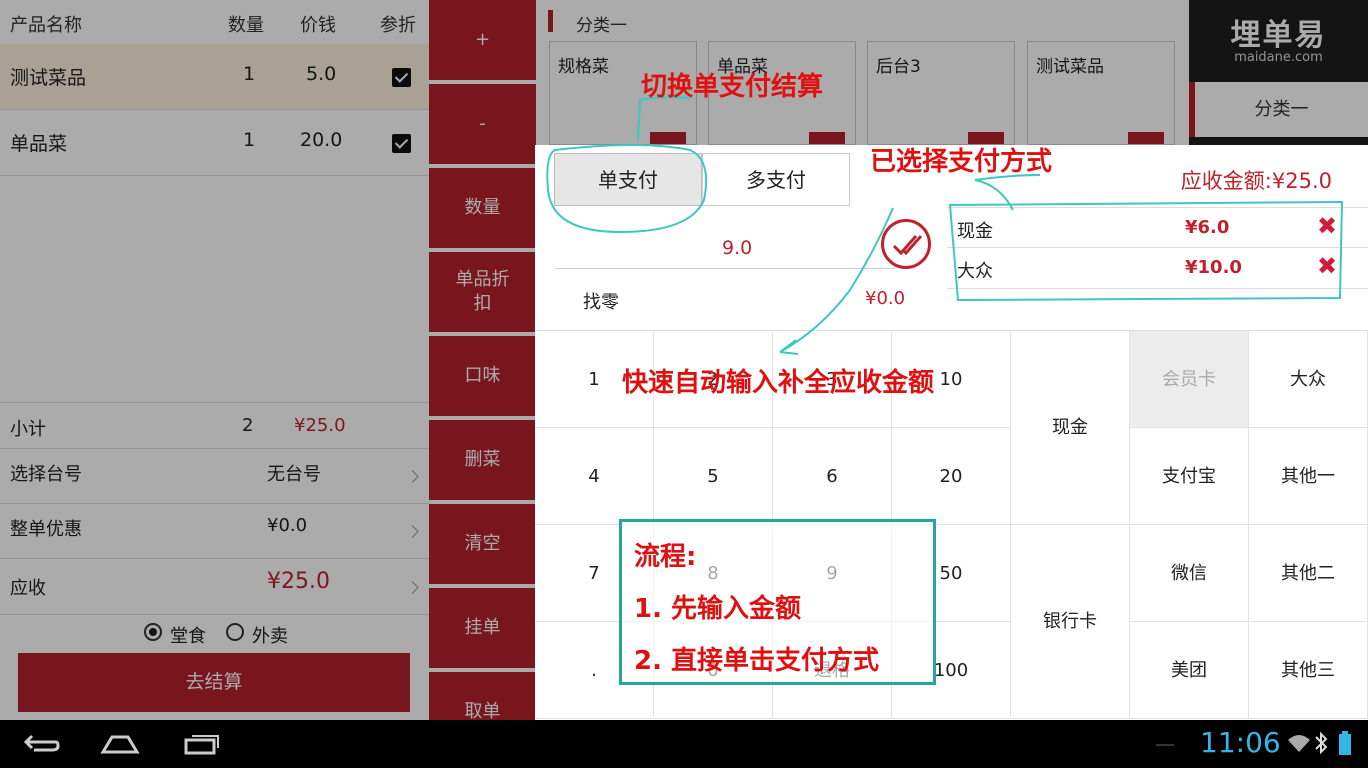 This screenshot has height=768, width=1368. Describe the element at coordinates (1189, 573) in the screenshot. I see `method-wechat: 微信` at that location.